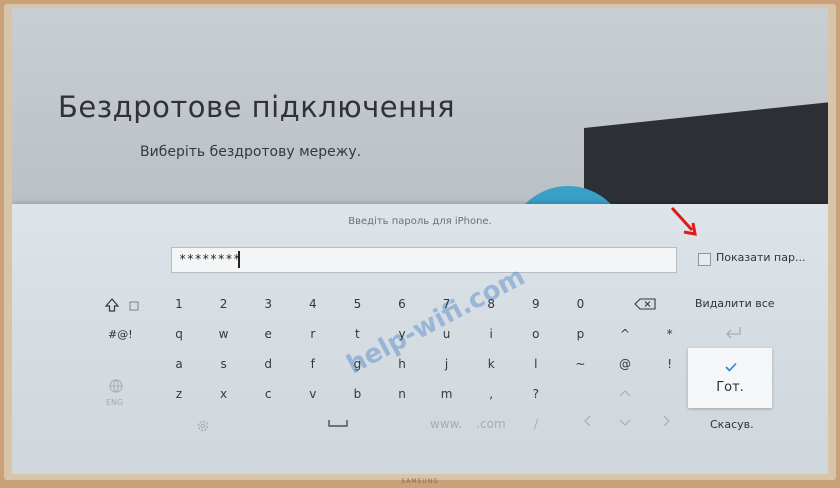  What do you see at coordinates (670, 334) in the screenshot?
I see `key-row2-11: *` at bounding box center [670, 334].